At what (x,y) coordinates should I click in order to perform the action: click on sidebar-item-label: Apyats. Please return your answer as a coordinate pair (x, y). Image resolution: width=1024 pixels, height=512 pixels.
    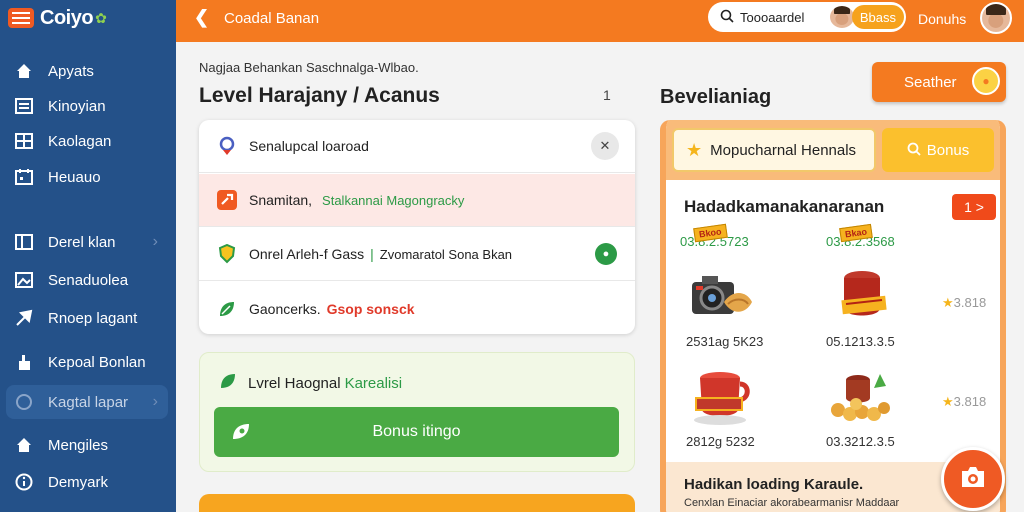
    Looking at the image, I should click on (71, 71).